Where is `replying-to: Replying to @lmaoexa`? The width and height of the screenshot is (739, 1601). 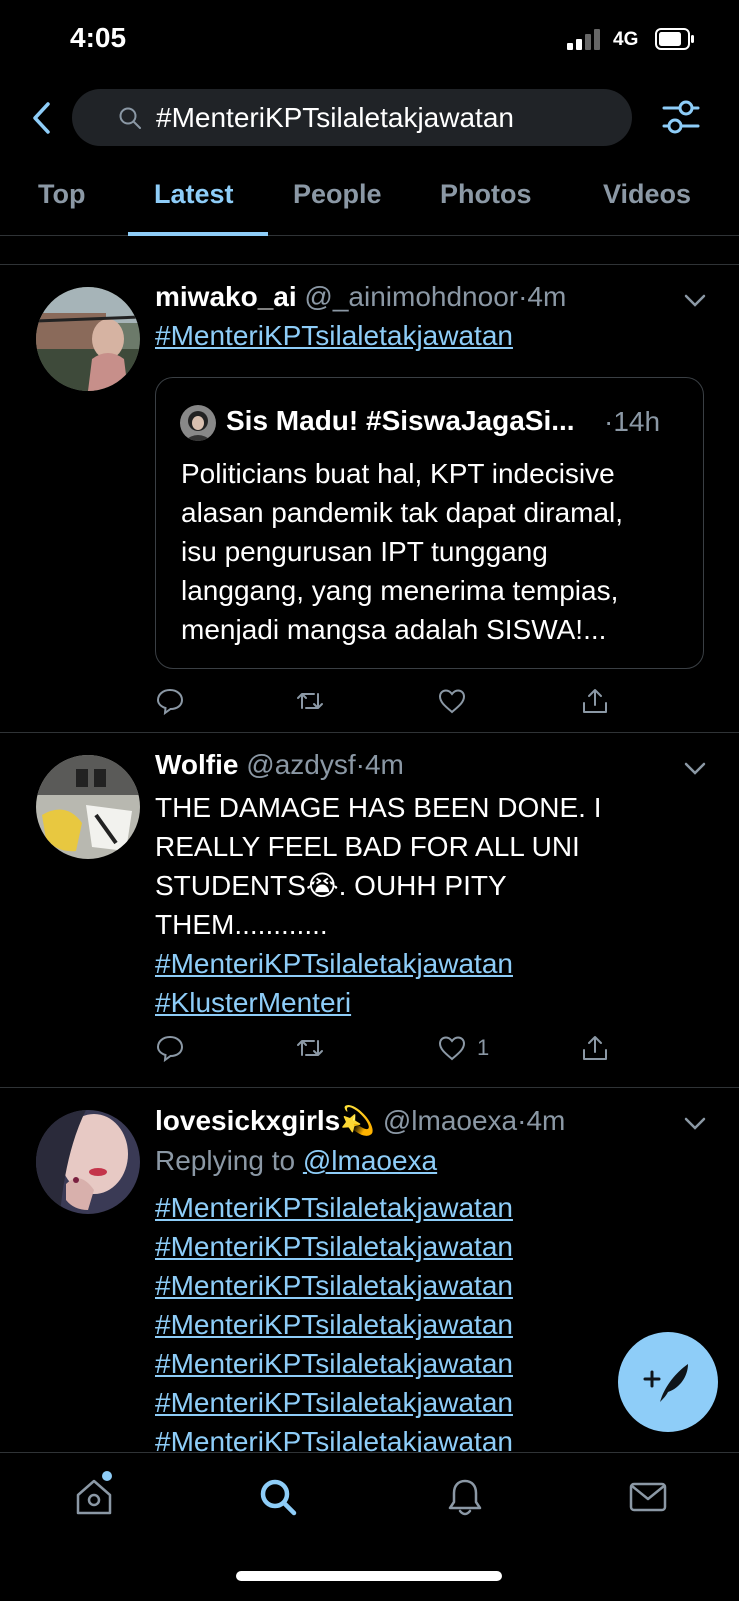
replying-to: Replying to @lmaoexa is located at coordinates (296, 1160).